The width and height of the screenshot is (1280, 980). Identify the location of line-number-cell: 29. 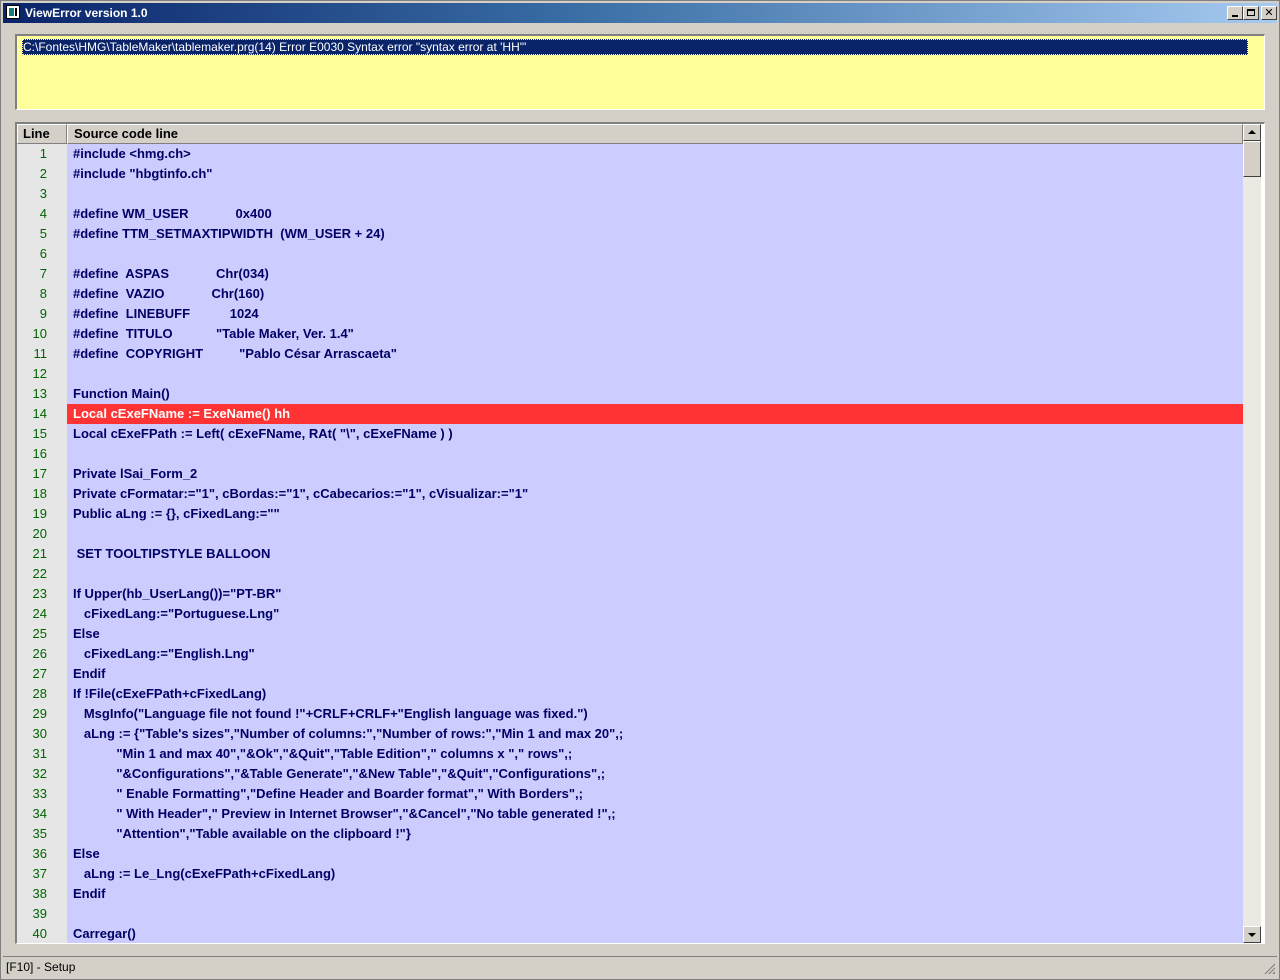
(42, 714).